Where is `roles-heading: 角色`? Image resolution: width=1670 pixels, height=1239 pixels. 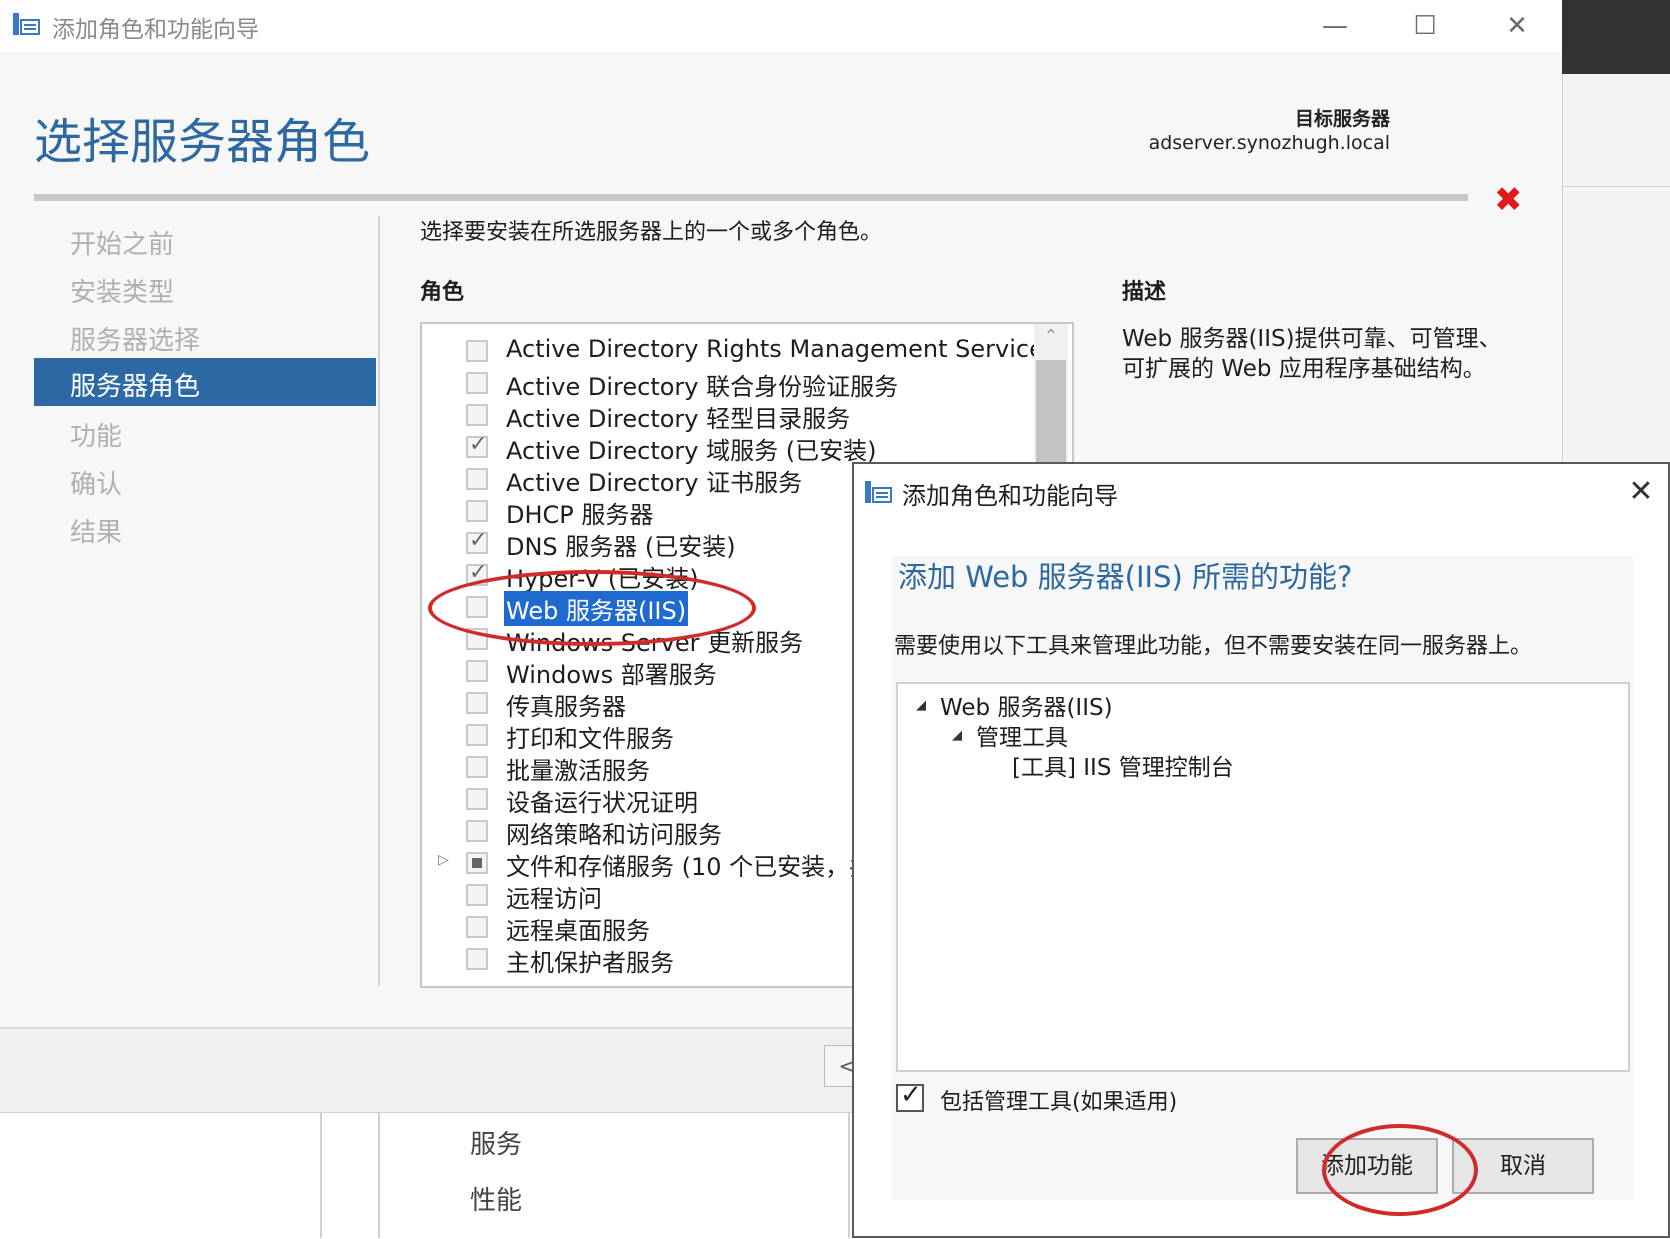
roles-heading: 角色 is located at coordinates (442, 292).